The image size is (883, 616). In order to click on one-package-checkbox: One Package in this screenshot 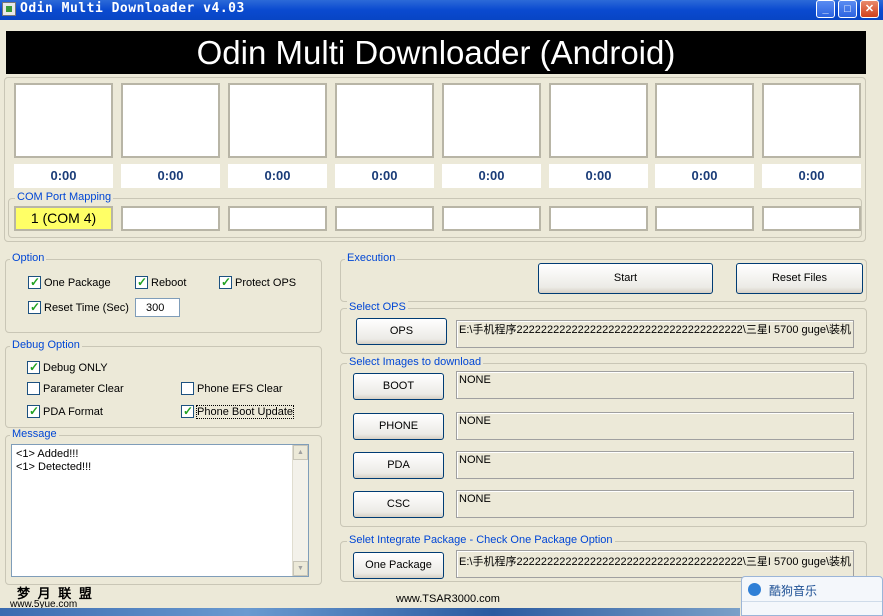, I will do `click(69, 282)`.